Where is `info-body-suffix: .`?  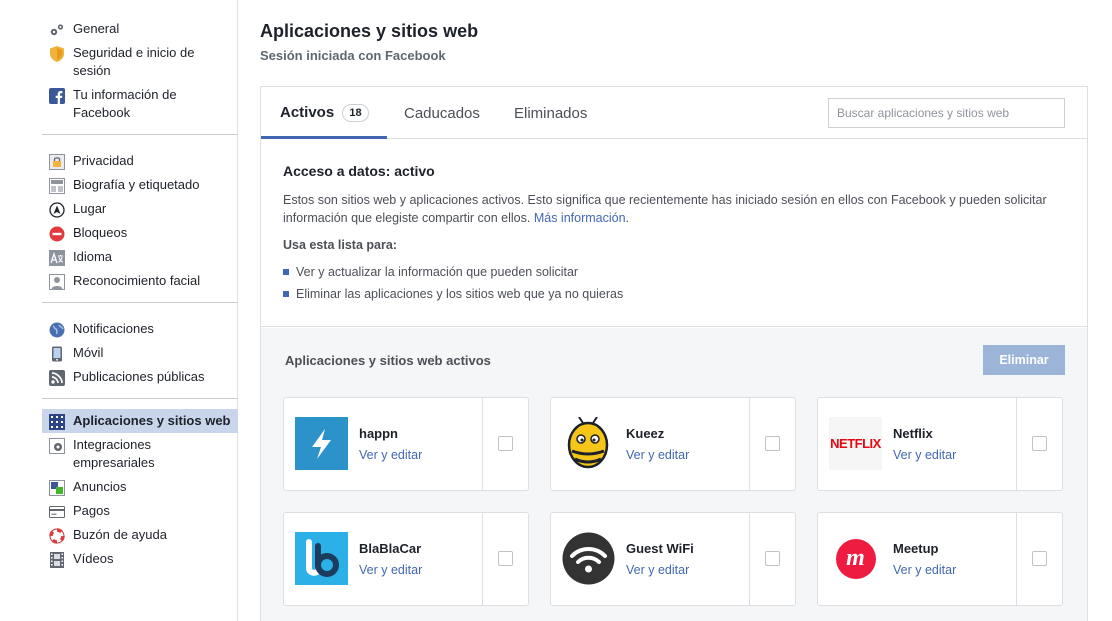
info-body-suffix: . is located at coordinates (627, 218).